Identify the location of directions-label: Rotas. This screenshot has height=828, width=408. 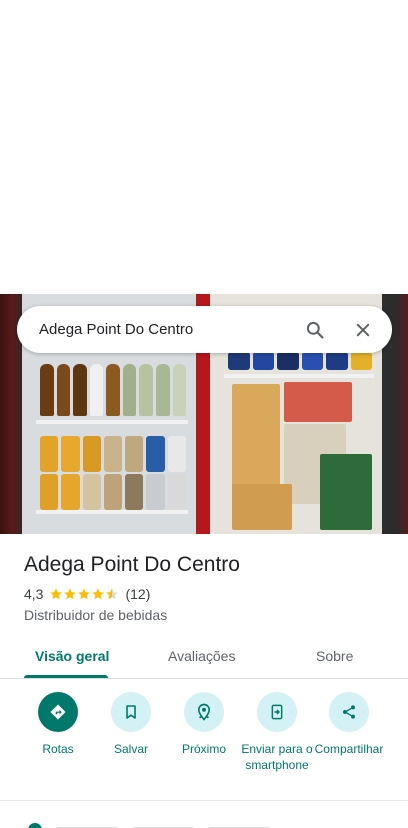
(58, 749).